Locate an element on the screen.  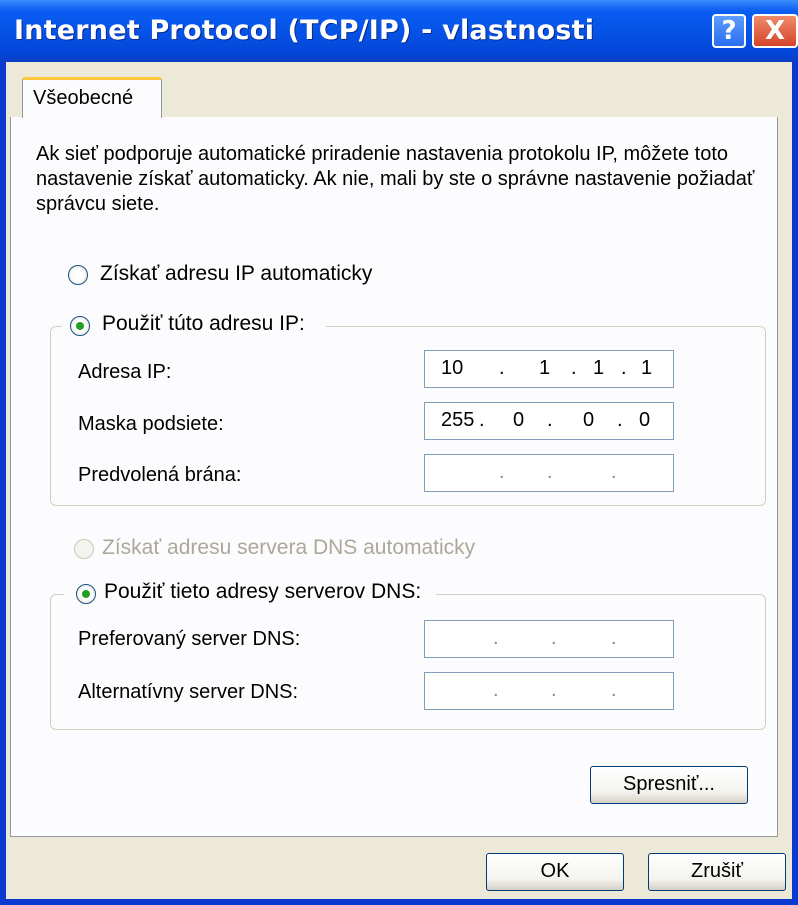
dns-auto-radio is located at coordinates (84, 549).